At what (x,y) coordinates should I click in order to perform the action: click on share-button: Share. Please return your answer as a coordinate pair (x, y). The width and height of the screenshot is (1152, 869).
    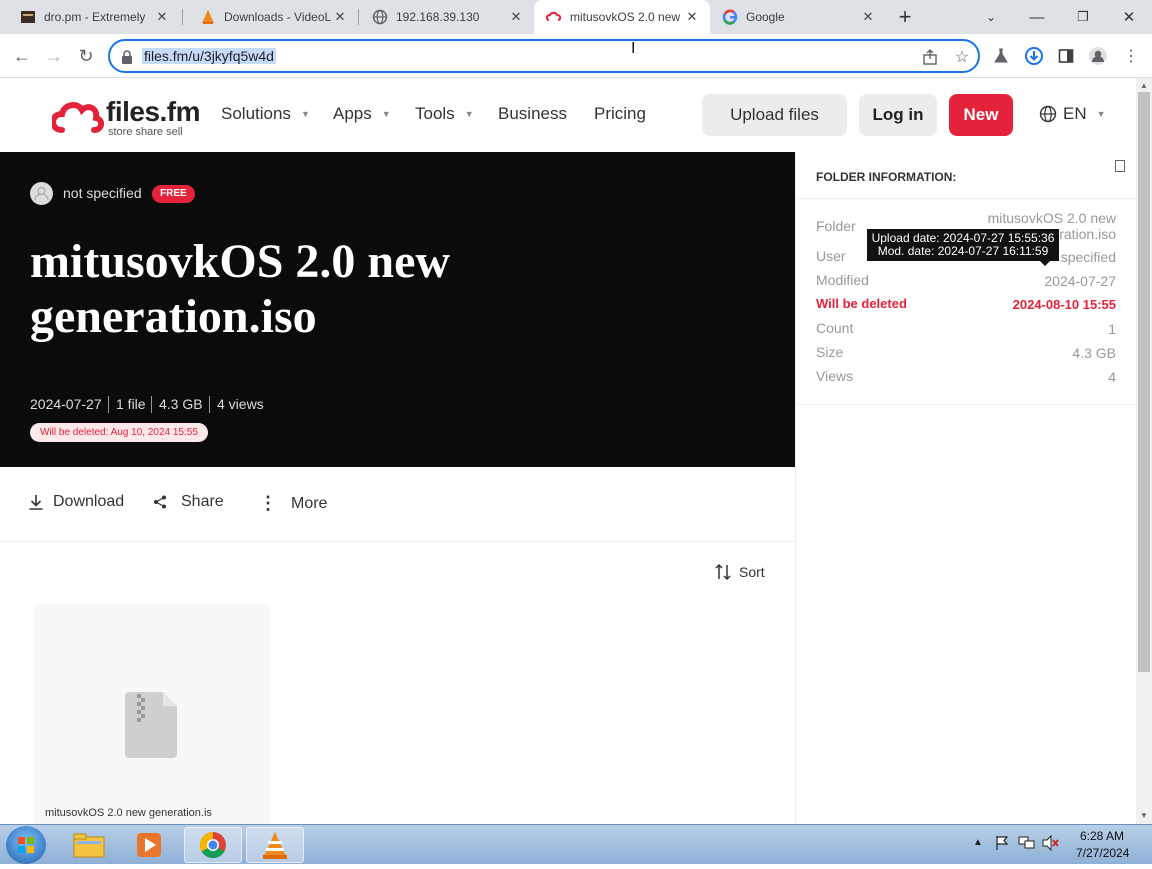
    Looking at the image, I should click on (188, 502).